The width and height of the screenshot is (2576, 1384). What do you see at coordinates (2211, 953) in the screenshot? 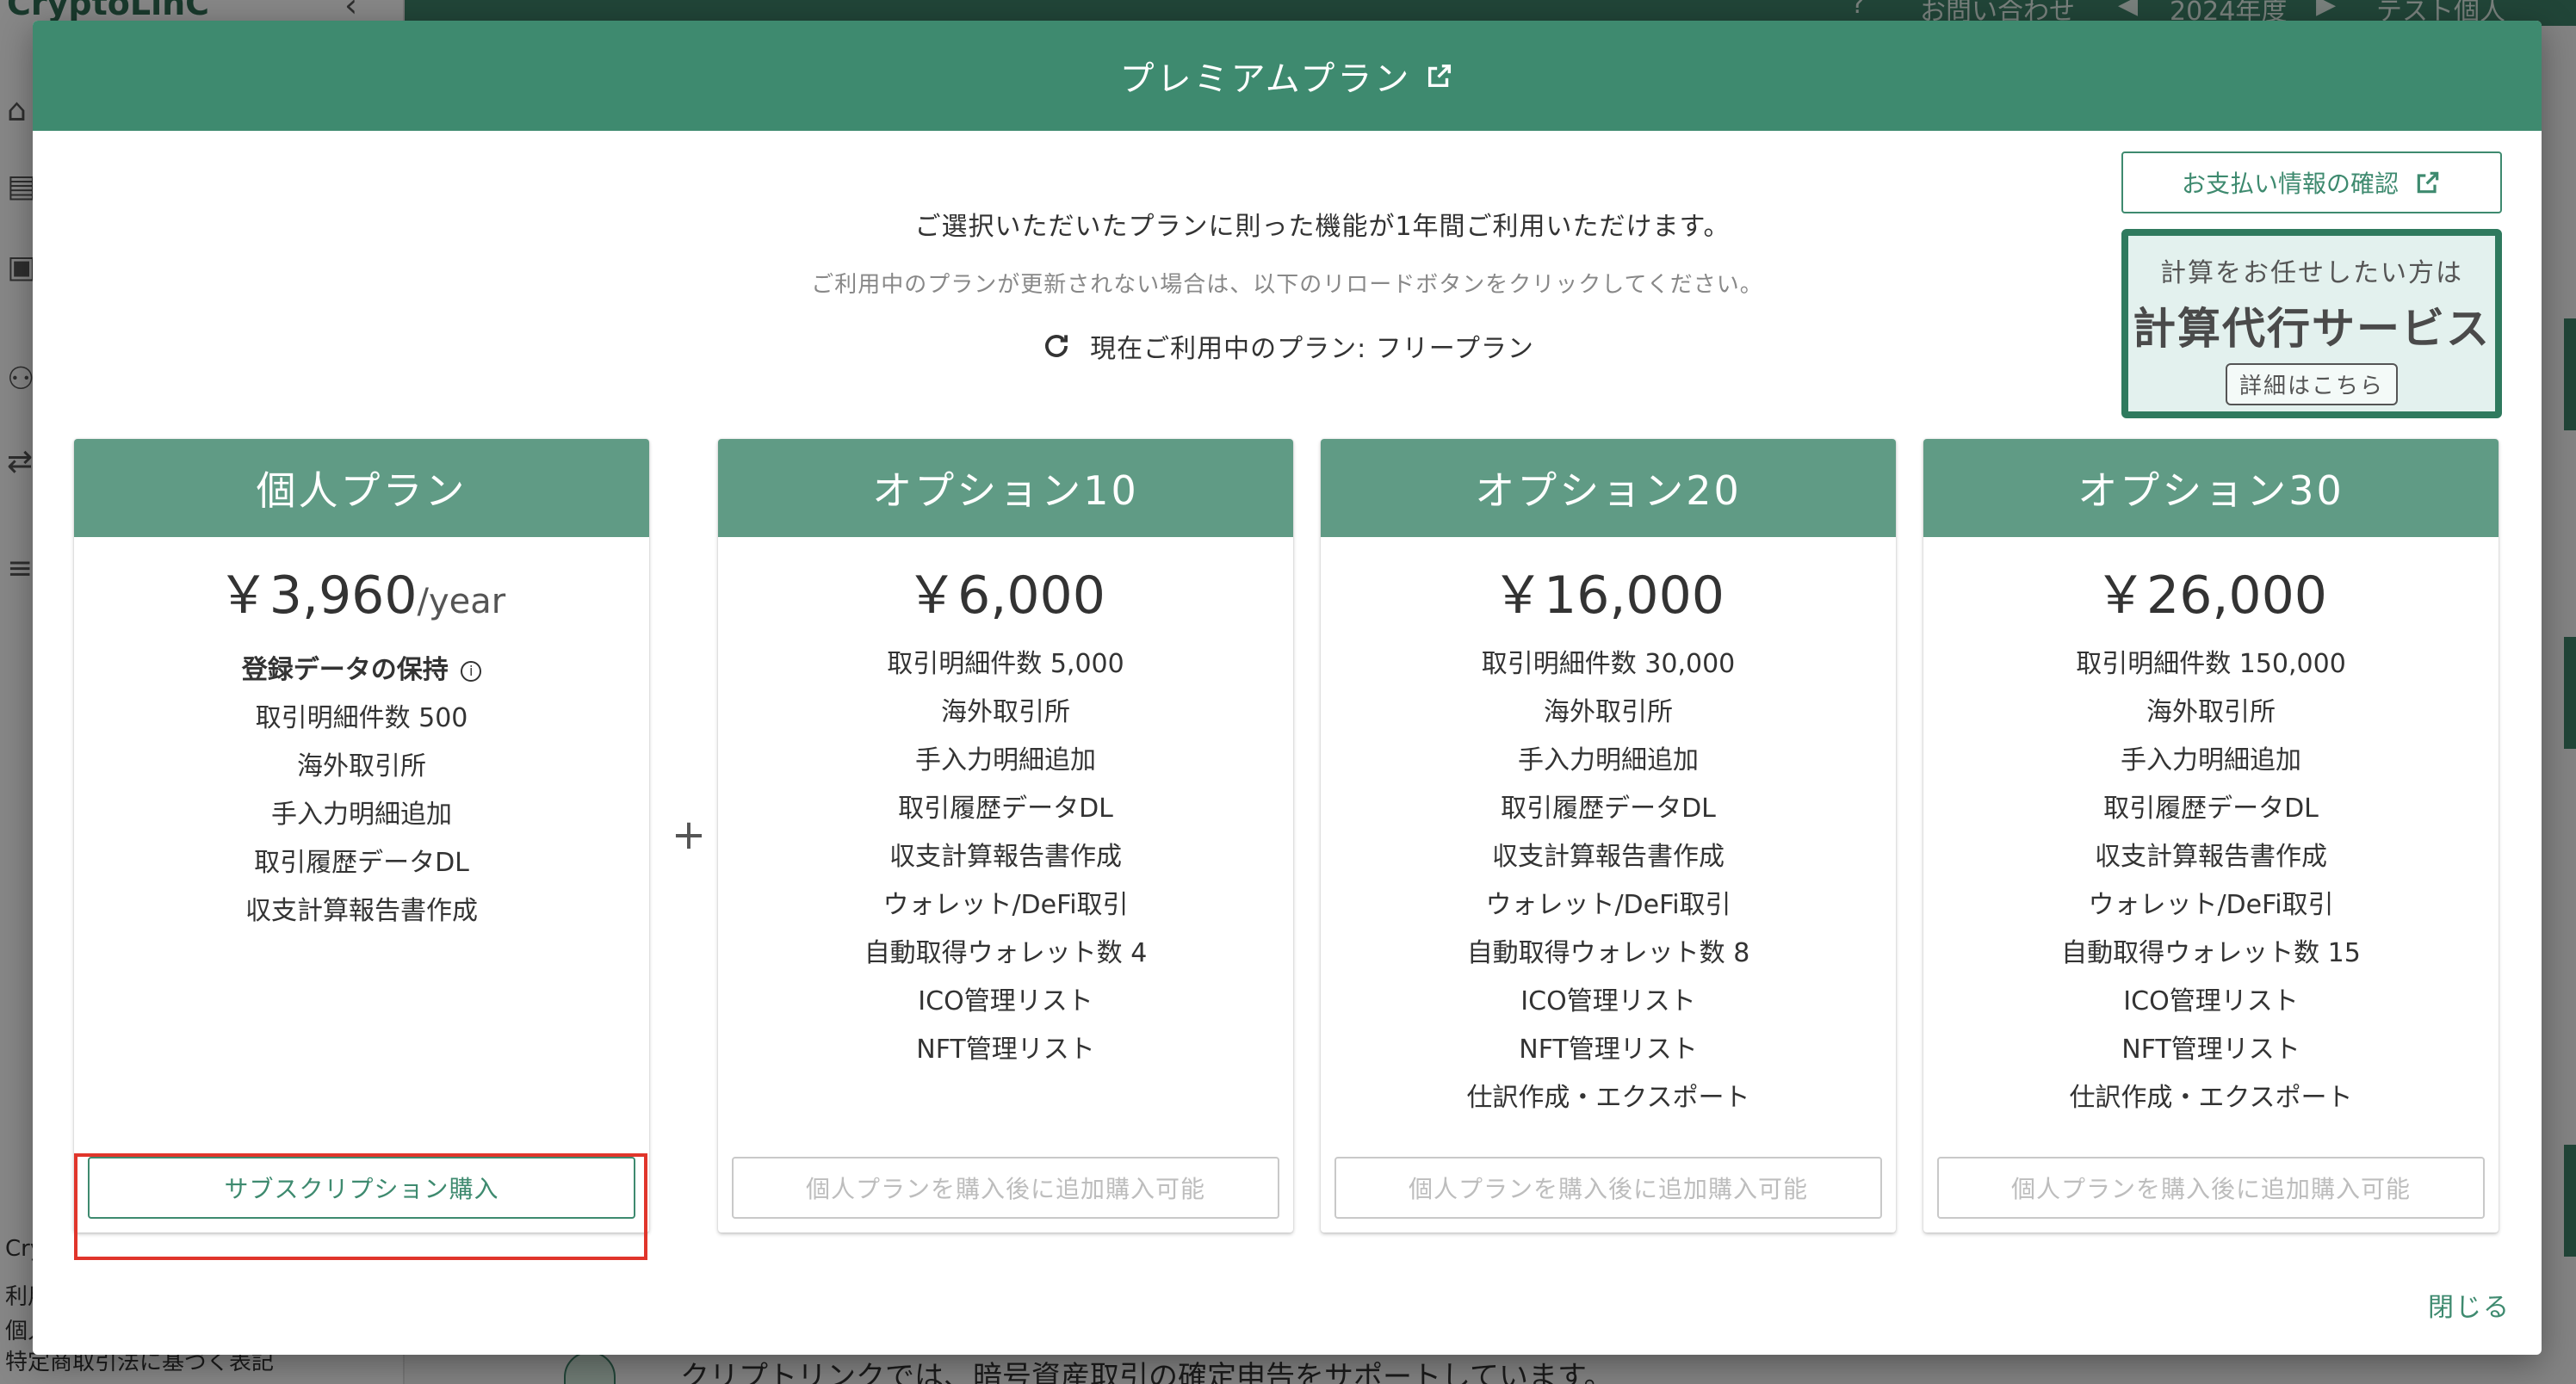
I see `feature-item: 自動取得ウォレット数 15` at bounding box center [2211, 953].